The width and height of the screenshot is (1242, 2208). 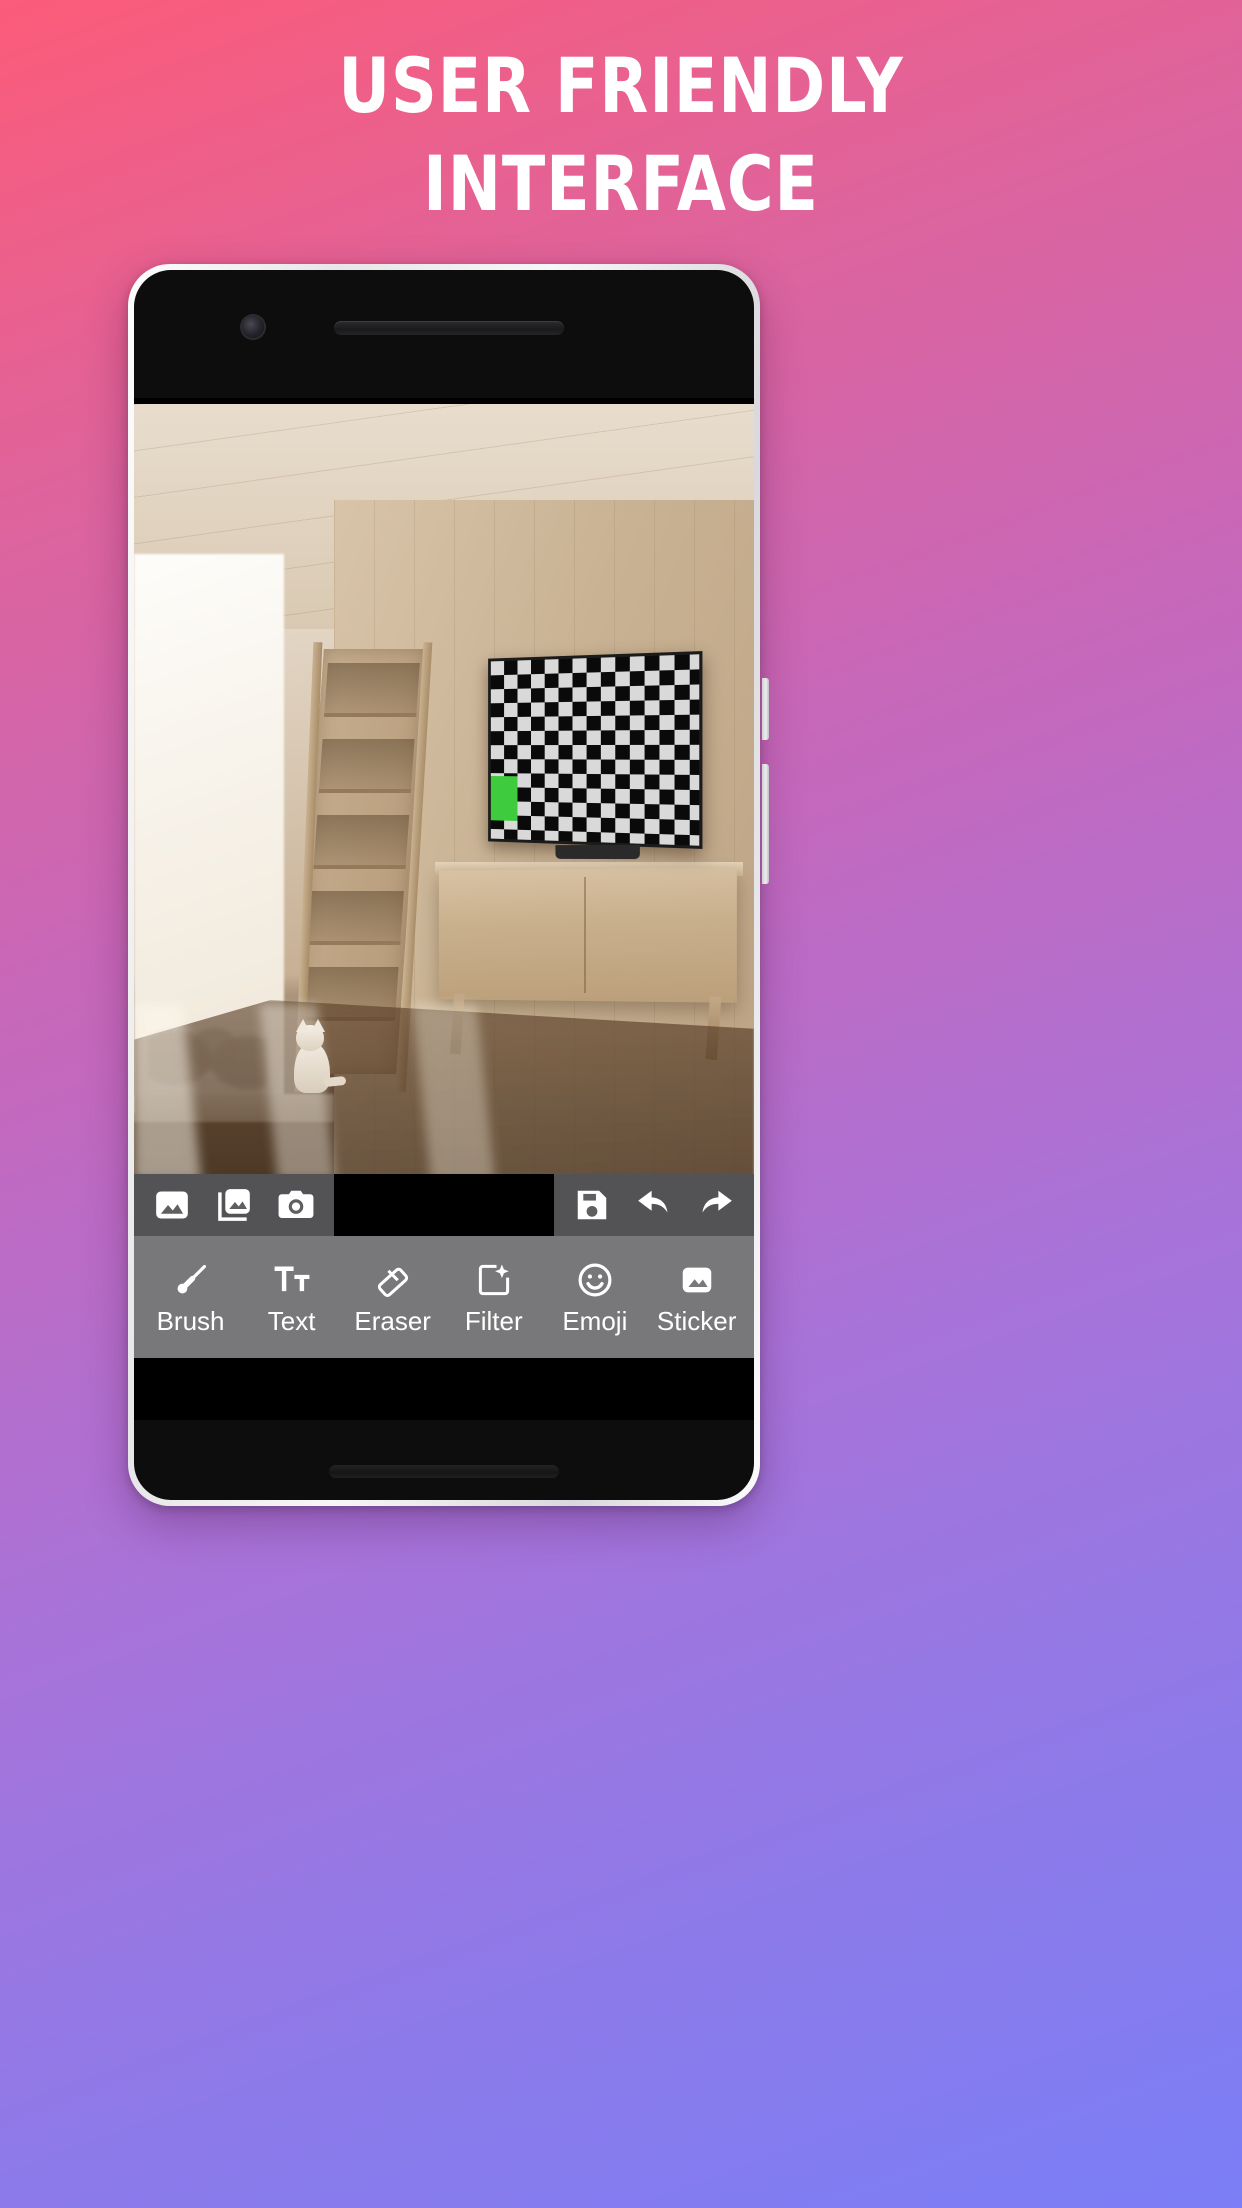 What do you see at coordinates (493, 1320) in the screenshot?
I see `tool-label: Filter` at bounding box center [493, 1320].